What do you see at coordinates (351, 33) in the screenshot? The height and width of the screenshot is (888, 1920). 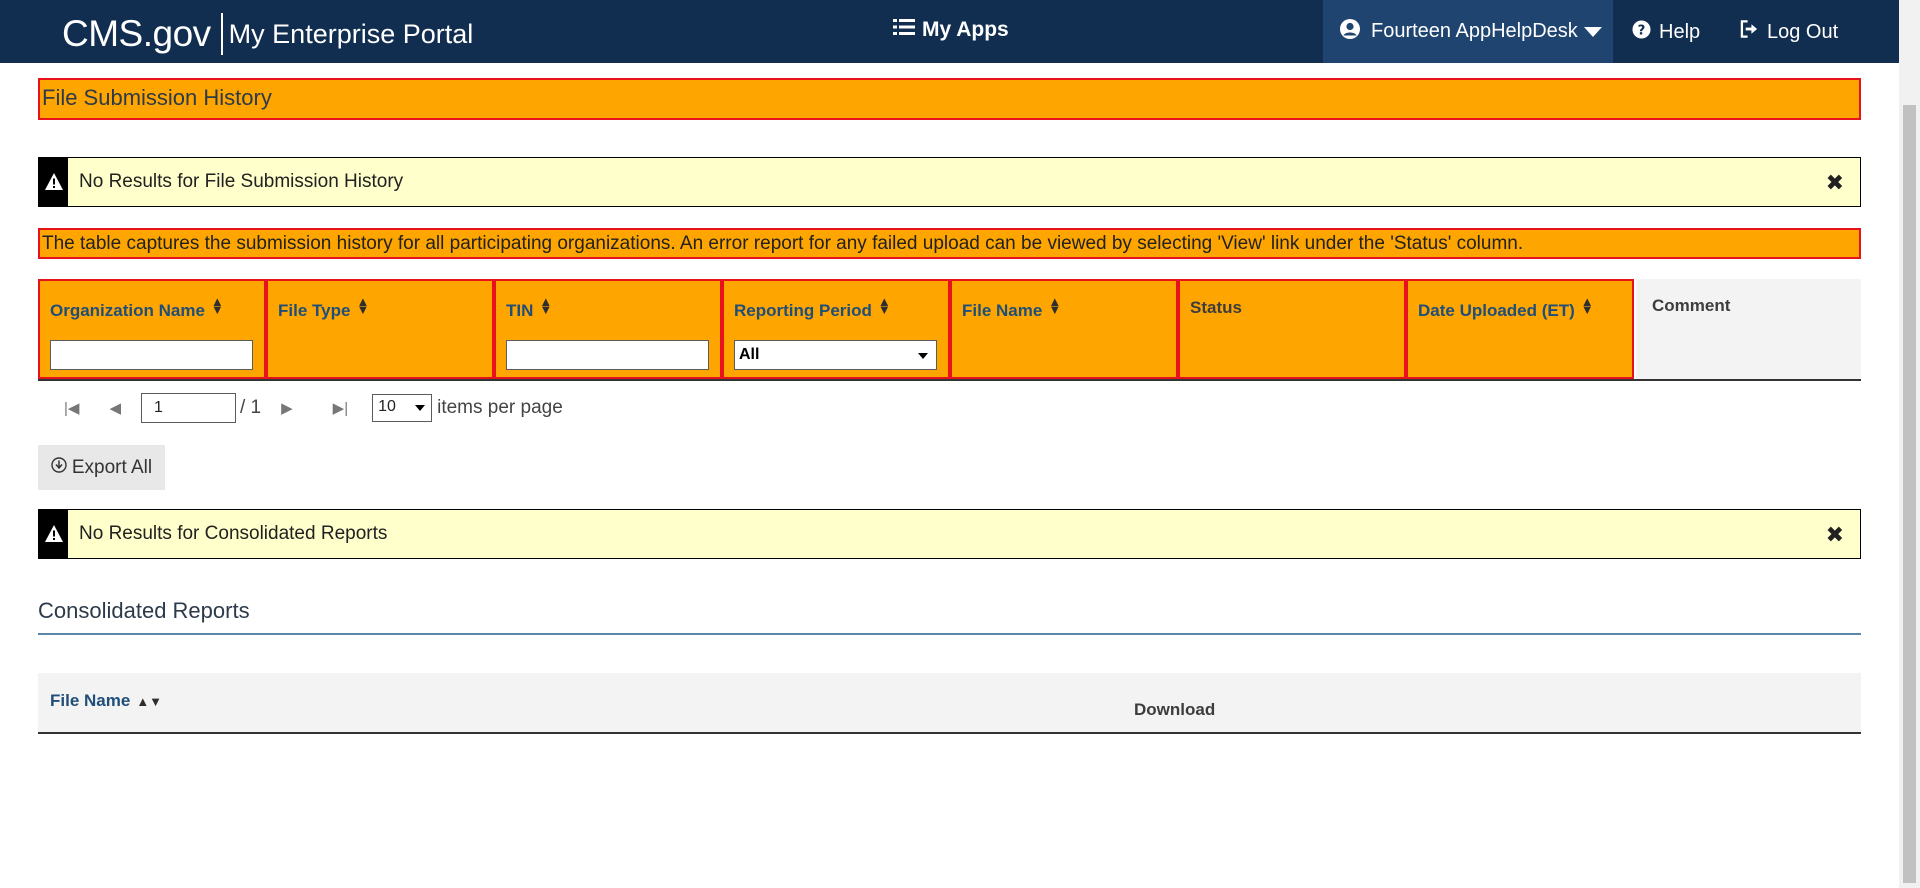 I see `brand-portal-name: My Enterprise Portal` at bounding box center [351, 33].